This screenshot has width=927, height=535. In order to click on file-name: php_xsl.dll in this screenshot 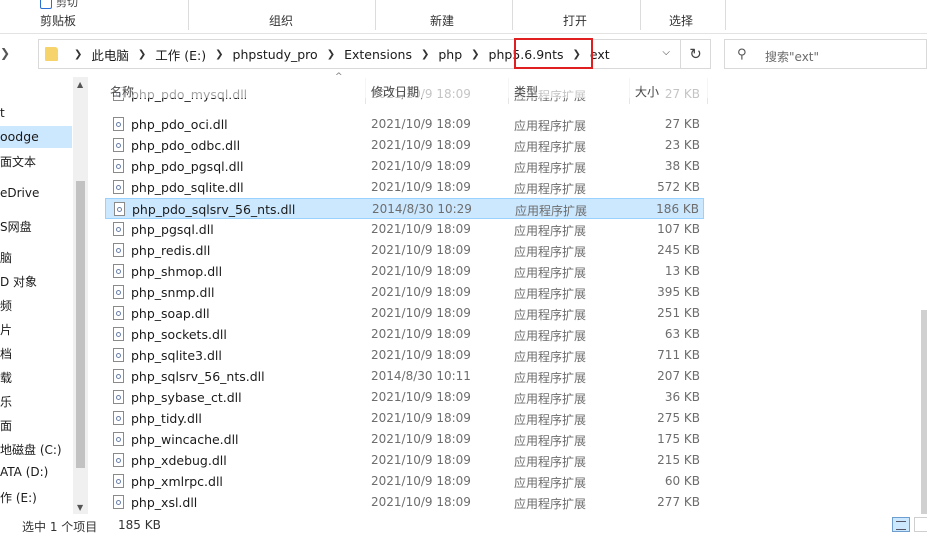, I will do `click(164, 502)`.